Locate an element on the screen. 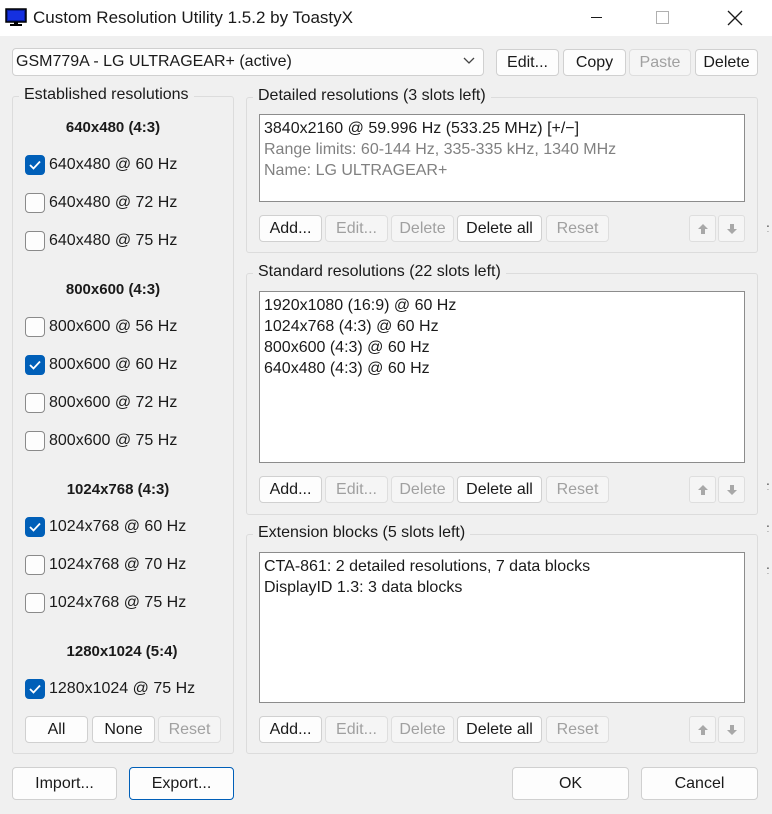  standard-delete-all-button: Delete all is located at coordinates (499, 489).